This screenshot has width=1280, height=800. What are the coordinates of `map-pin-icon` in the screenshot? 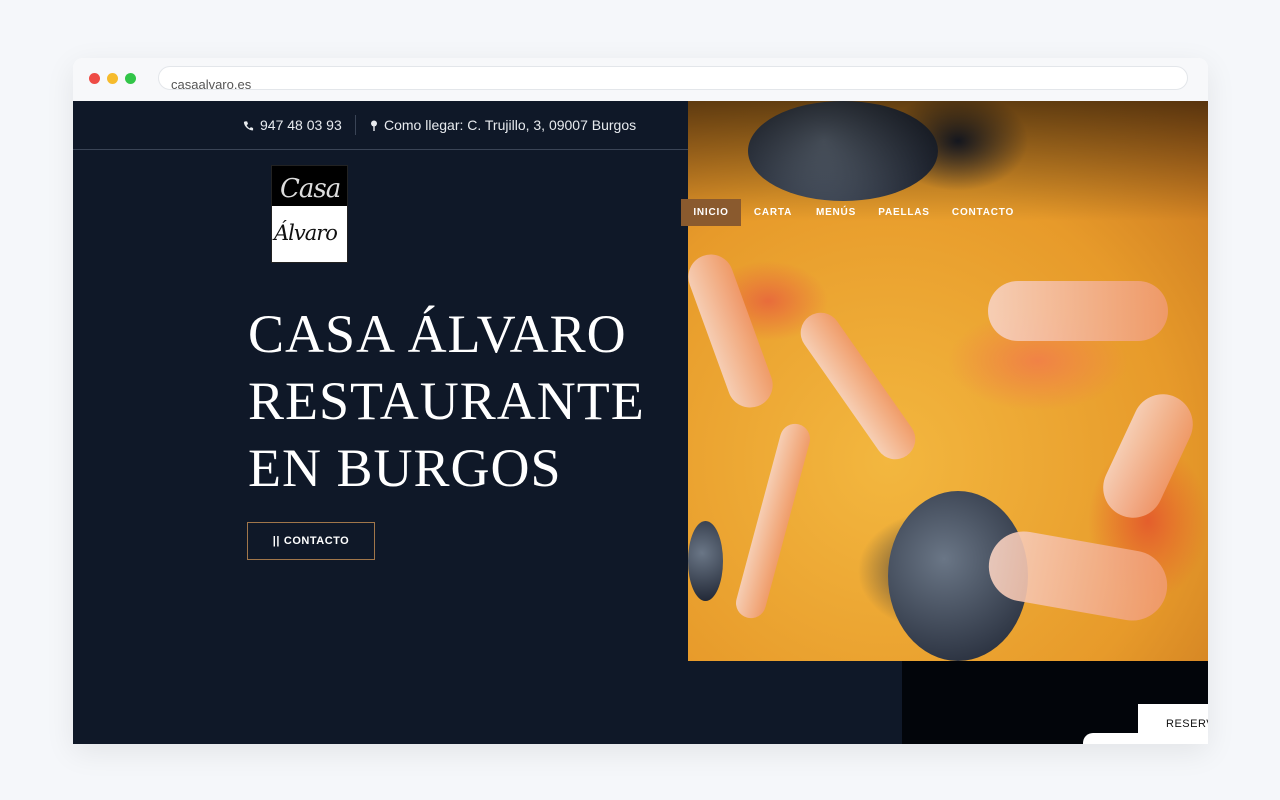 It's located at (377, 125).